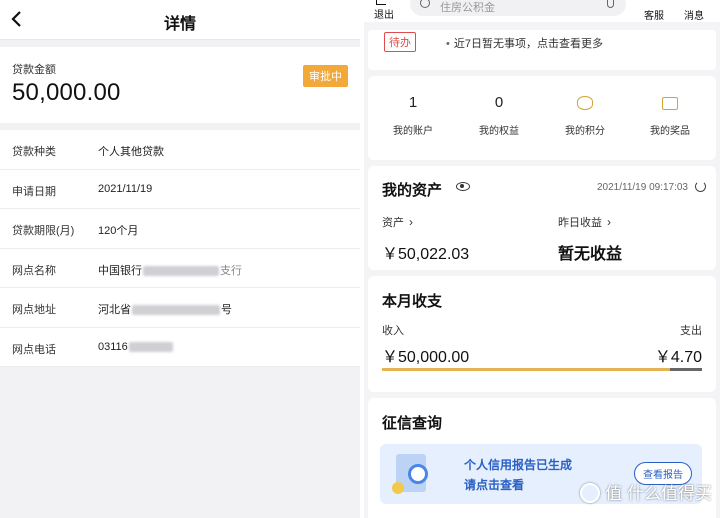 Image resolution: width=720 pixels, height=518 pixels. What do you see at coordinates (34, 70) in the screenshot?
I see `loan-amount-label: 贷款金额` at bounding box center [34, 70].